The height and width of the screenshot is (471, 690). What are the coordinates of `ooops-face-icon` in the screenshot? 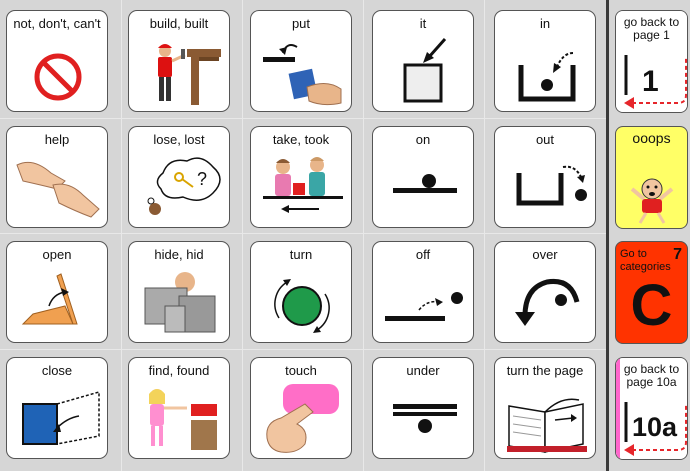 It's located at (652, 201).